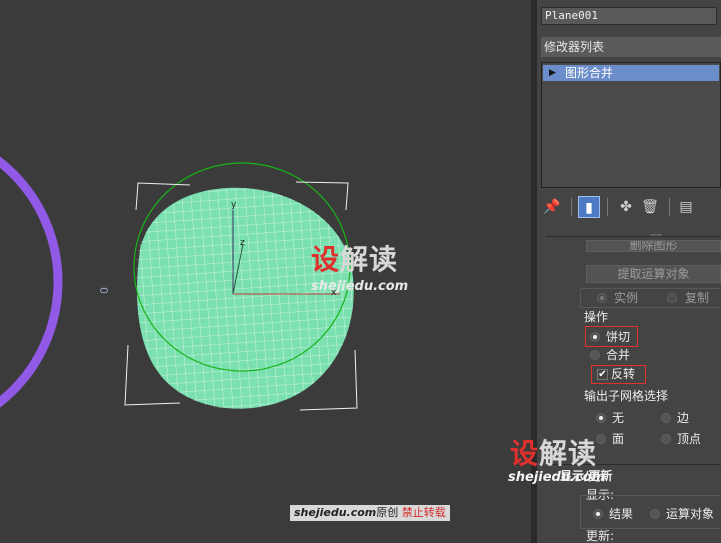 The image size is (721, 543). What do you see at coordinates (589, 207) in the screenshot?
I see `show-end-result-icon: ▮` at bounding box center [589, 207].